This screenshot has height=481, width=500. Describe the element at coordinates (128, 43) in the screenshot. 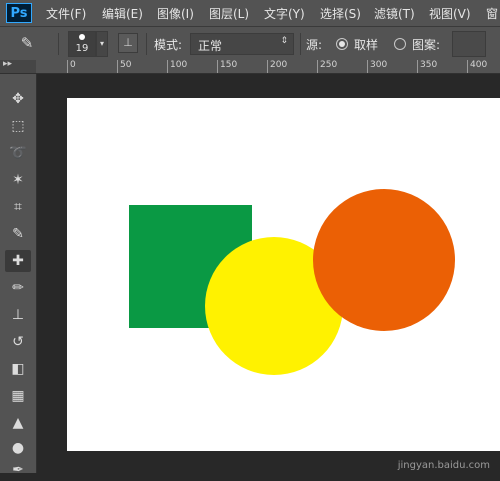

I see `brush-settings-icon: ⊥` at that location.